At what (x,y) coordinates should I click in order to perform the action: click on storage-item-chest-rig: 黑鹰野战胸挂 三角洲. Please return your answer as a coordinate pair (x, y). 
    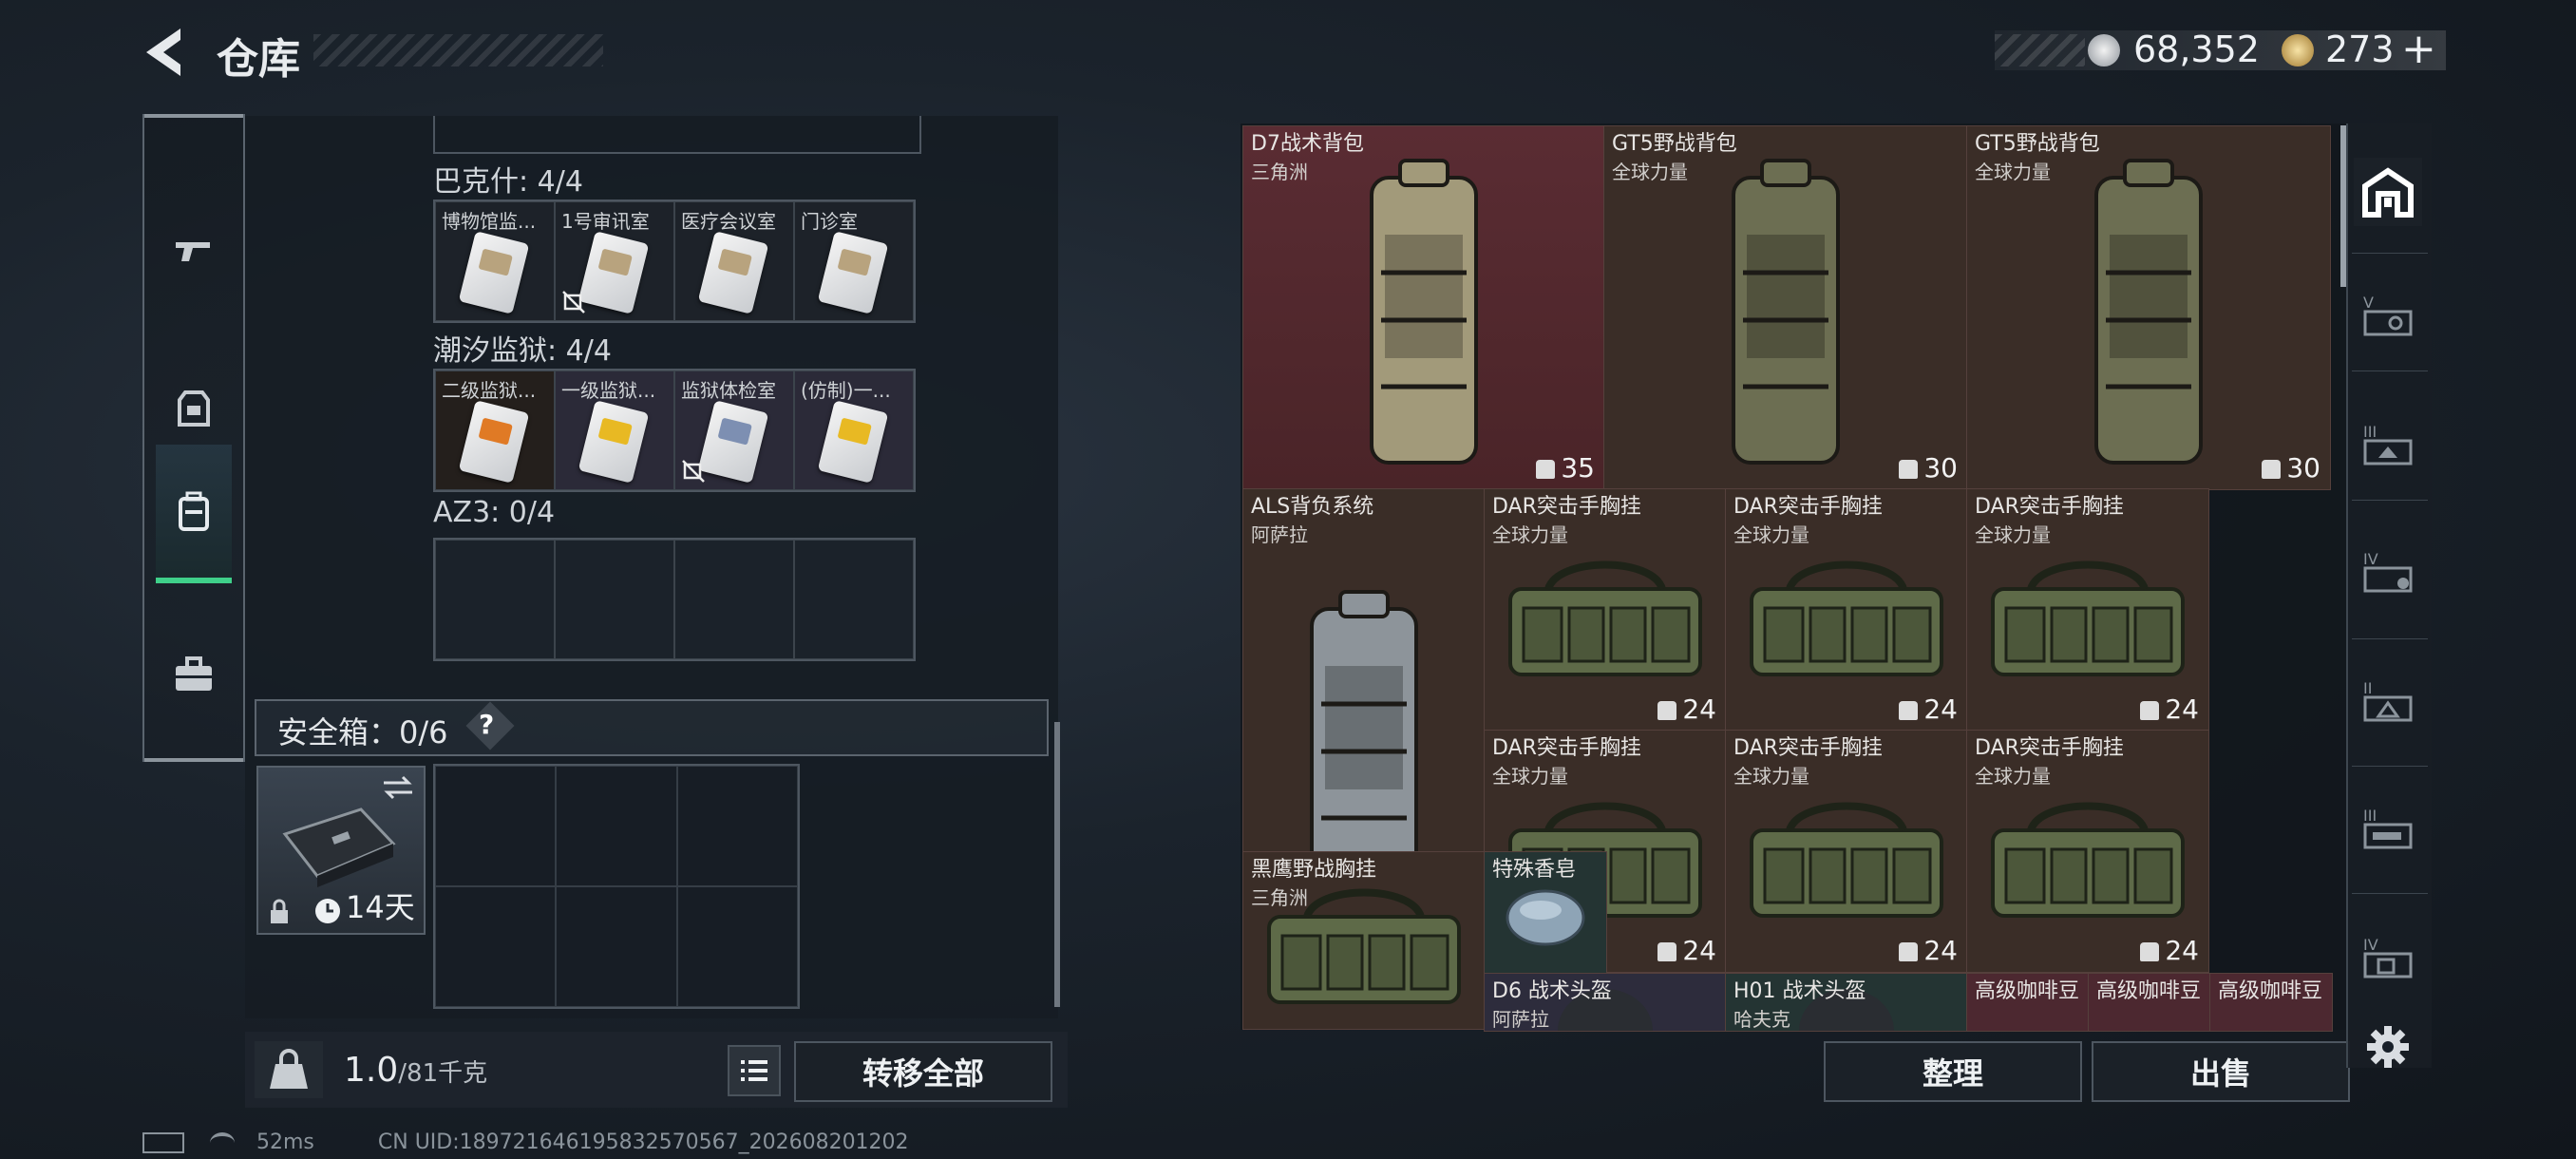
    Looking at the image, I should click on (1364, 940).